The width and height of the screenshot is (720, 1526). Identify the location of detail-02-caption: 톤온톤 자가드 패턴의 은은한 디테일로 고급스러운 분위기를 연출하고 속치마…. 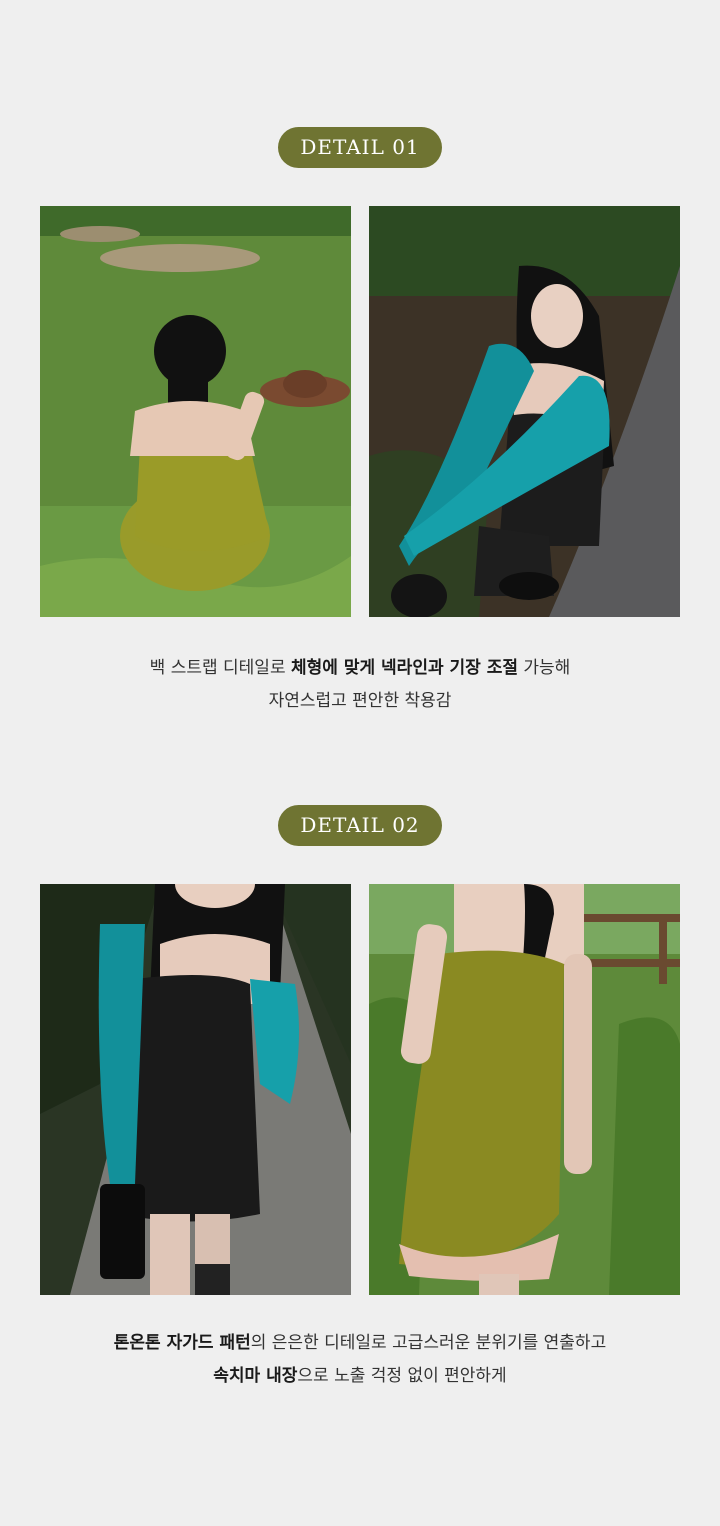
(360, 1360).